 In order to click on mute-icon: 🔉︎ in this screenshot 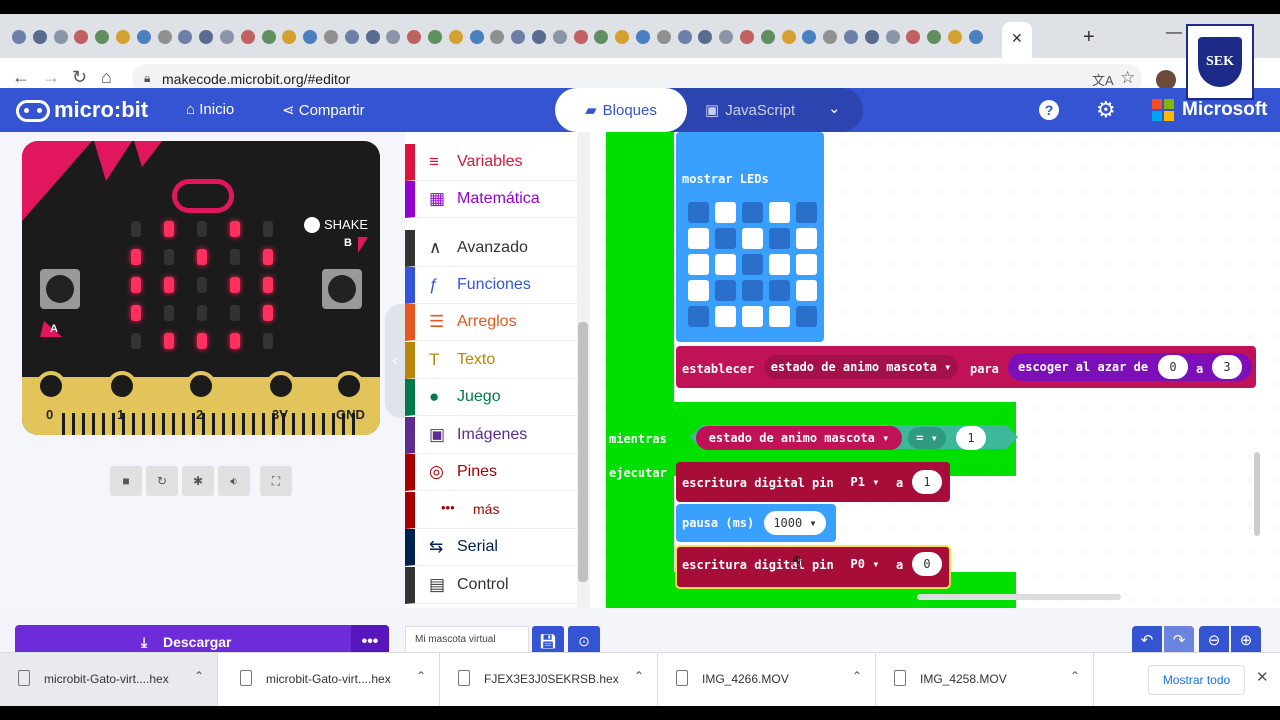, I will do `click(234, 481)`.